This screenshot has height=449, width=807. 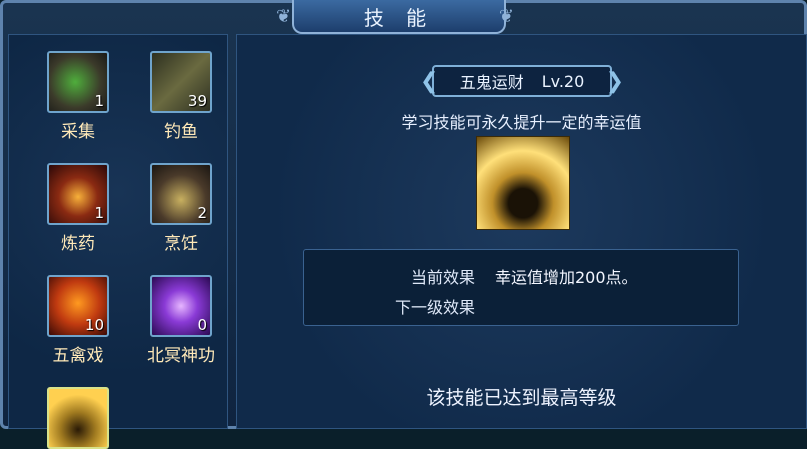 What do you see at coordinates (78, 356) in the screenshot?
I see `skill-label: 五禽戏` at bounding box center [78, 356].